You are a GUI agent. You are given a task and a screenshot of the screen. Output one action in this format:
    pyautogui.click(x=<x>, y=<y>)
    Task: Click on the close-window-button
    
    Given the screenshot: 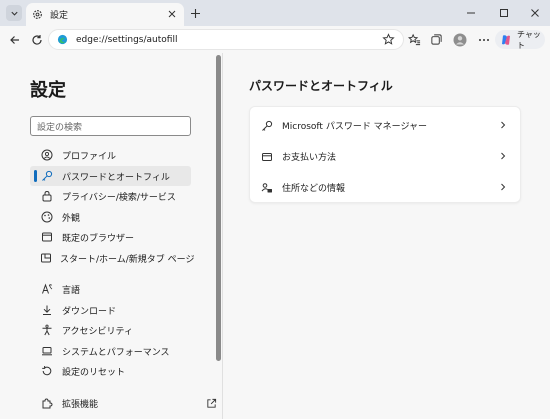 What is the action you would take?
    pyautogui.click(x=535, y=13)
    